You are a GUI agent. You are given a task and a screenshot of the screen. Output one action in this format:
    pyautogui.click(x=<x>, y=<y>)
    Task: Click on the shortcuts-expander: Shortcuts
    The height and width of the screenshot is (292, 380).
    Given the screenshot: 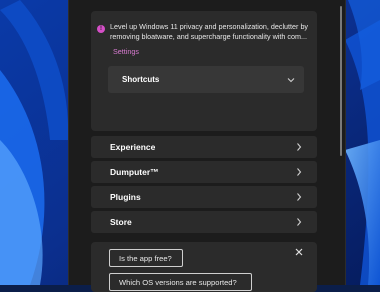 What is the action you would take?
    pyautogui.click(x=206, y=79)
    